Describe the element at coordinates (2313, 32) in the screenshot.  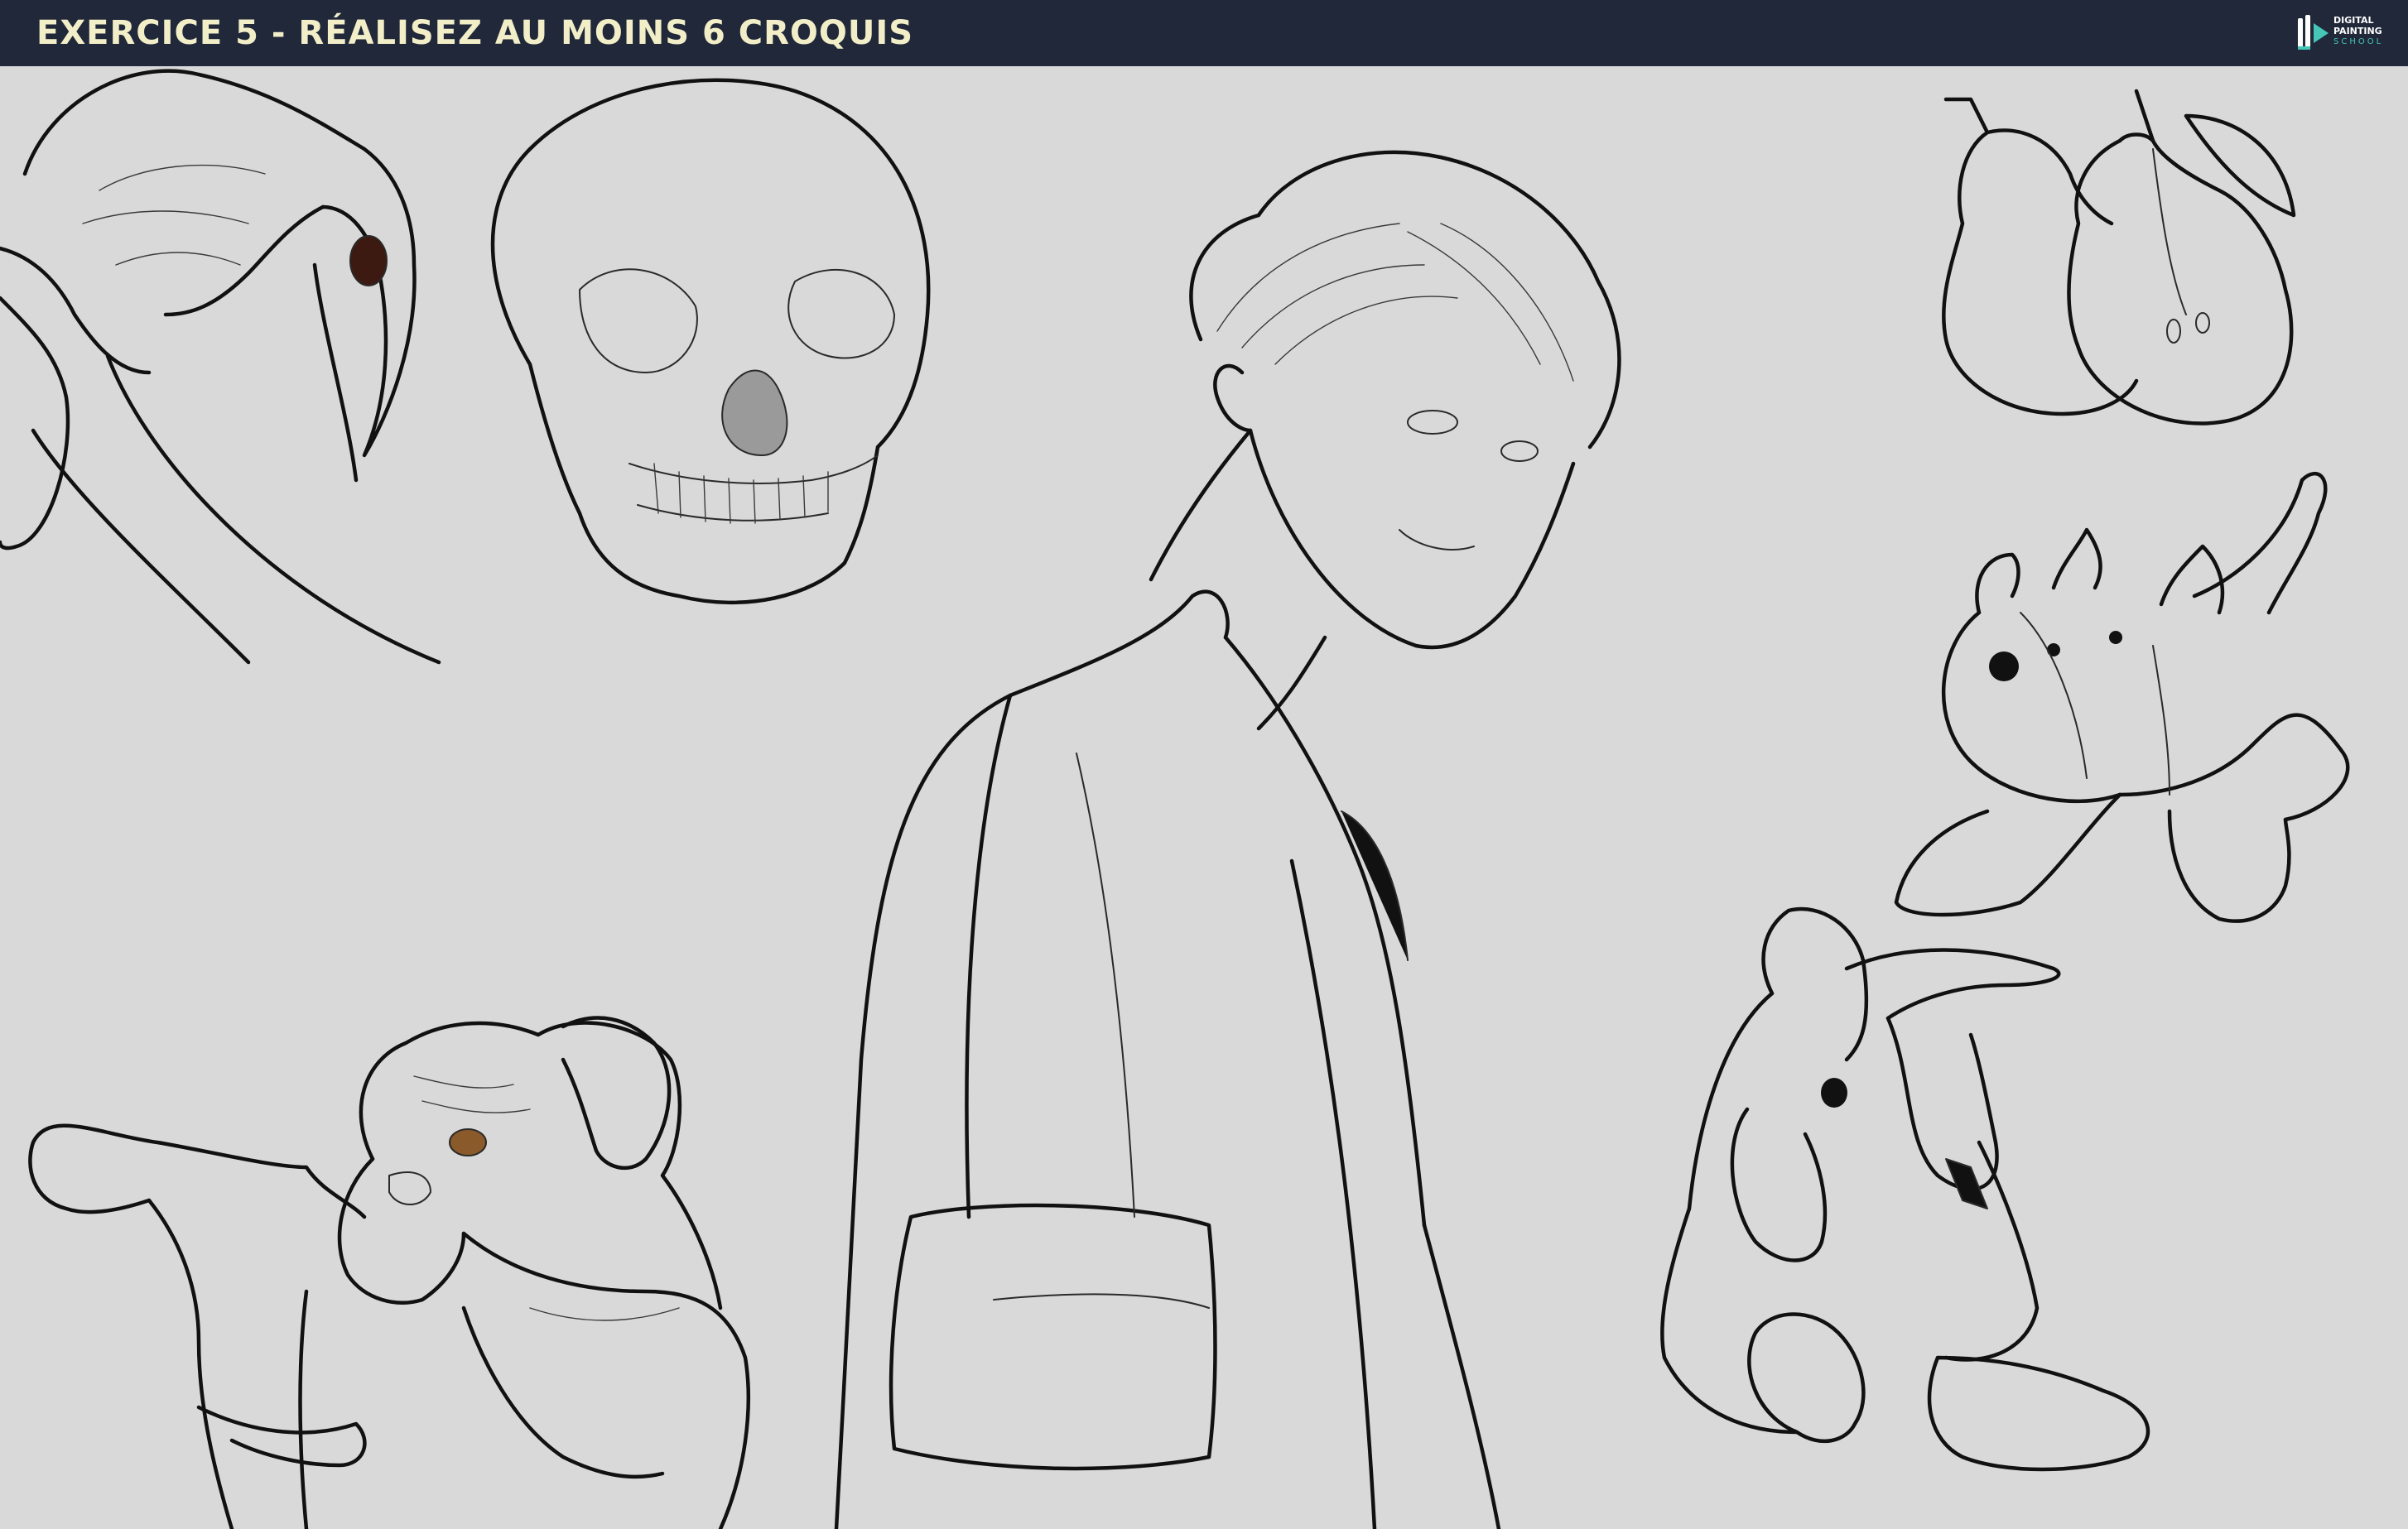
I see `brush-logo-icon` at that location.